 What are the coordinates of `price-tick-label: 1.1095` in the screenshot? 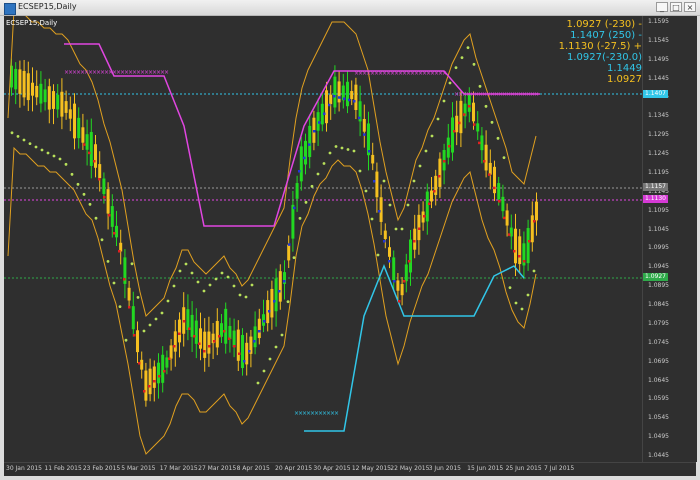 It's located at (658, 210).